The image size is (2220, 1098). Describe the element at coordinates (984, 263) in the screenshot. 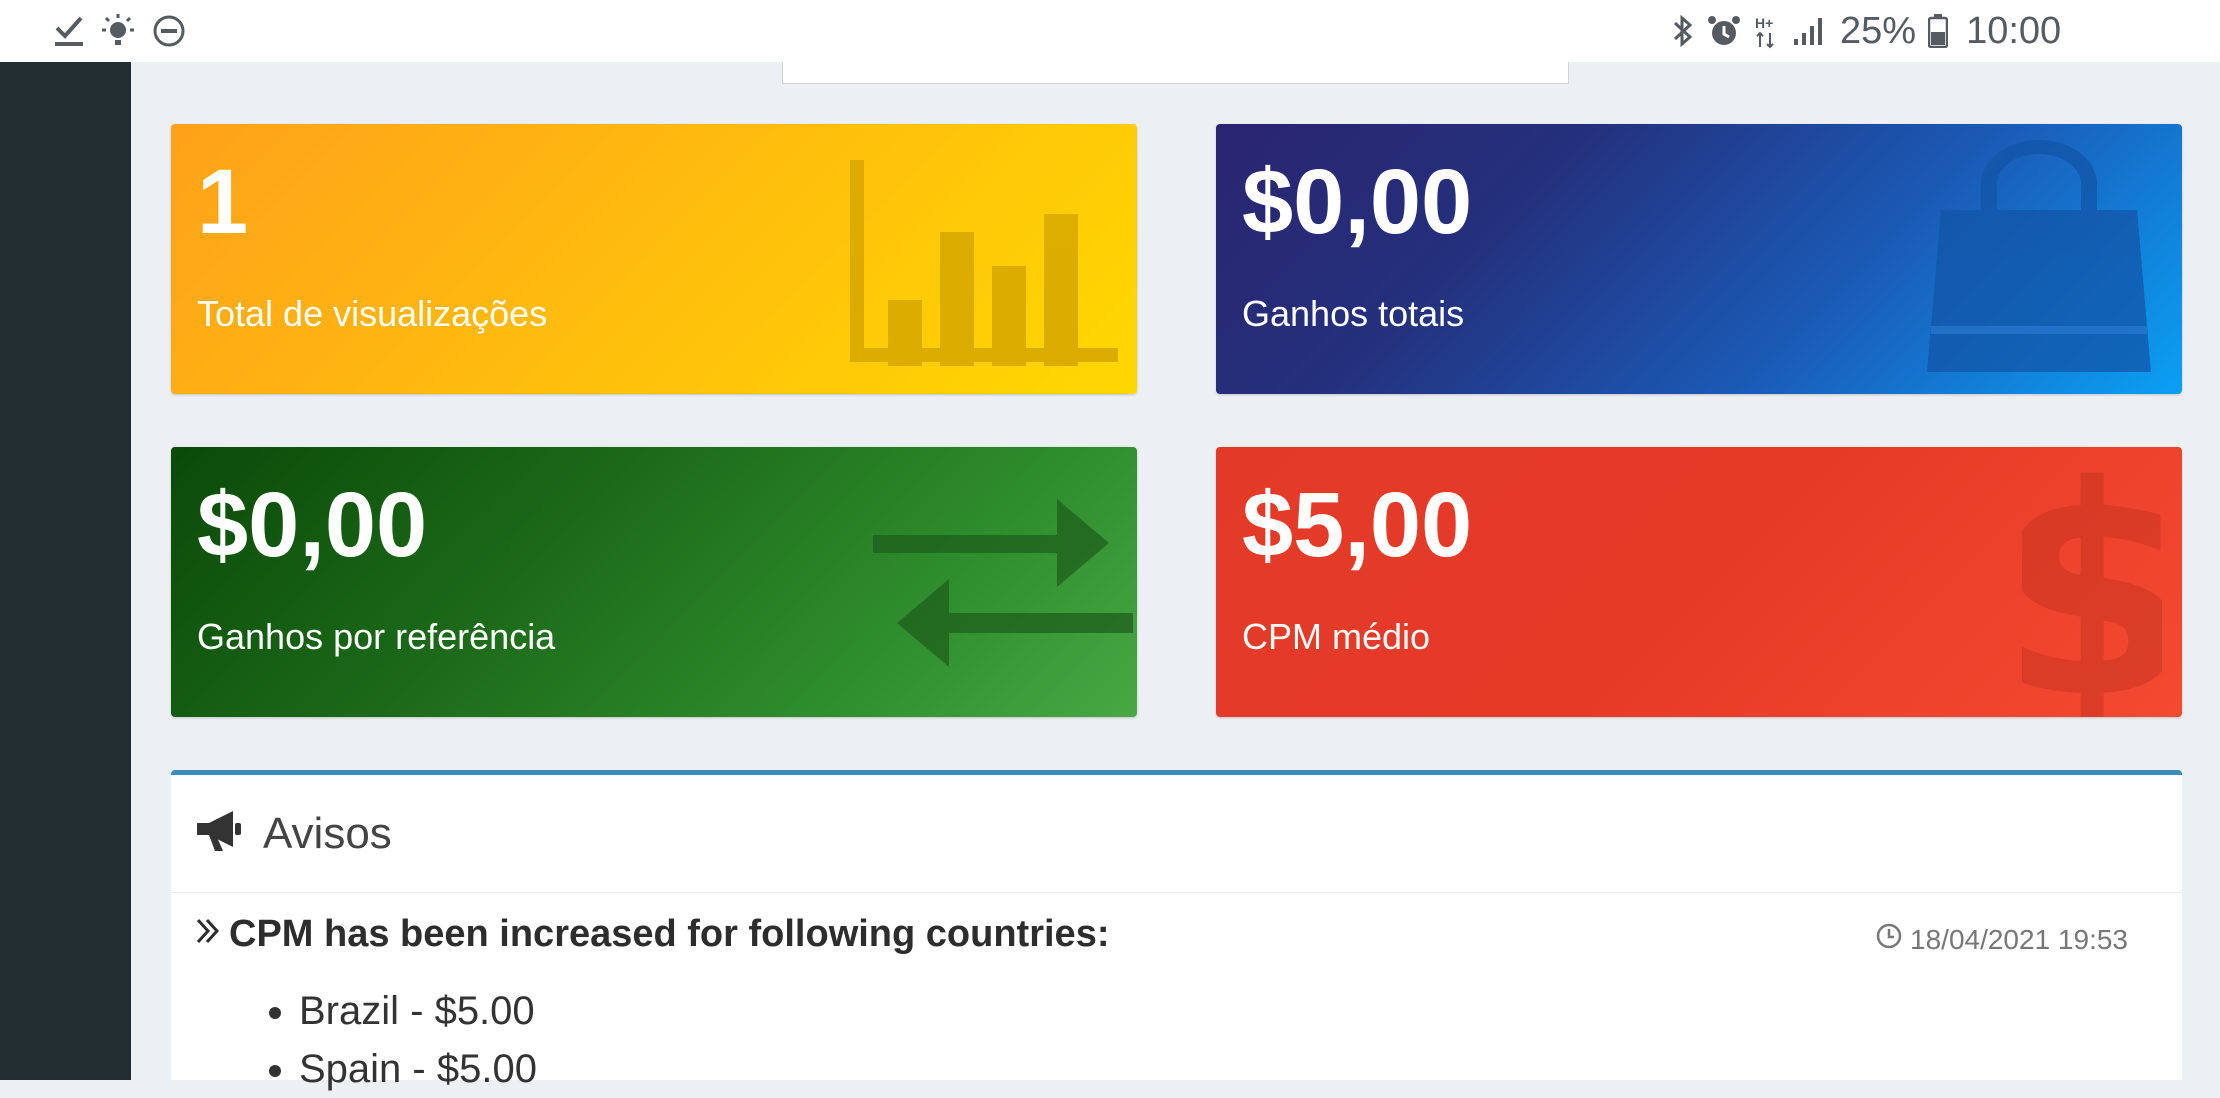

I see `bar-chart-icon` at that location.